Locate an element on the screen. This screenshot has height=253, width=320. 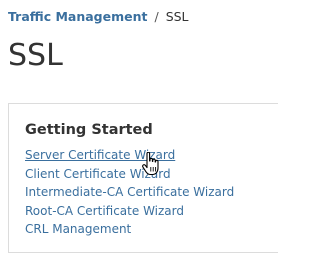
breadcrumb: Traffic Management / SSL is located at coordinates (98, 16).